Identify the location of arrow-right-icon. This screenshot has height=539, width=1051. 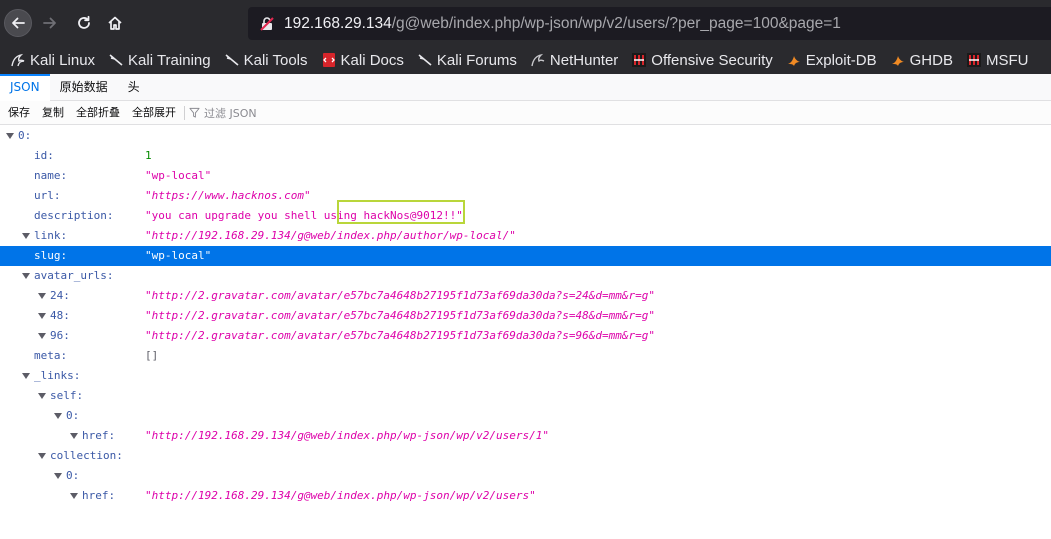
(49, 23).